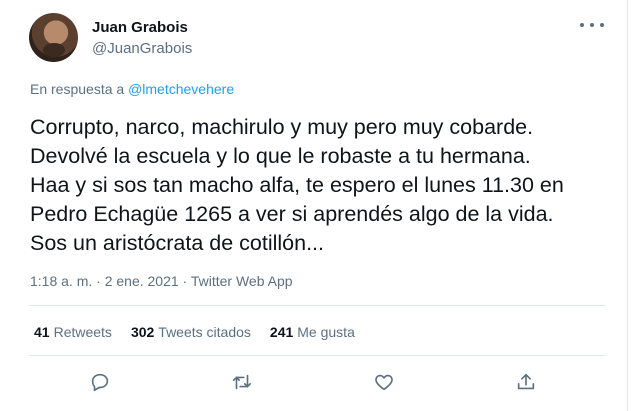 Image resolution: width=638 pixels, height=411 pixels. Describe the element at coordinates (77, 89) in the screenshot. I see `reply-prefix: En respuesta a` at that location.